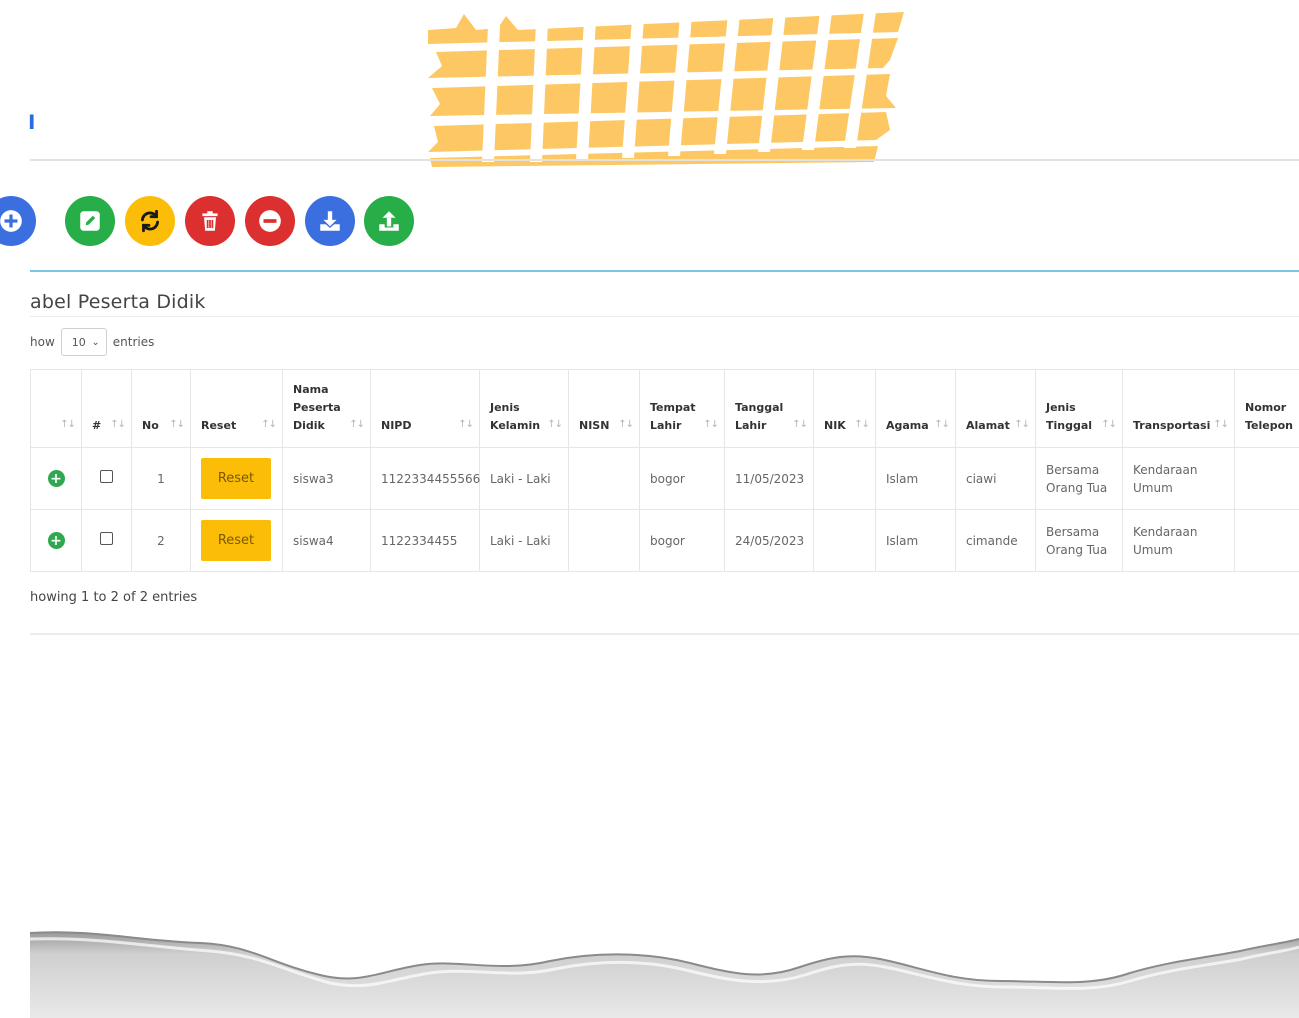 The height and width of the screenshot is (1018, 1299). I want to click on col-header-nomor-telepon: Nomor Telepon, so click(1266, 408).